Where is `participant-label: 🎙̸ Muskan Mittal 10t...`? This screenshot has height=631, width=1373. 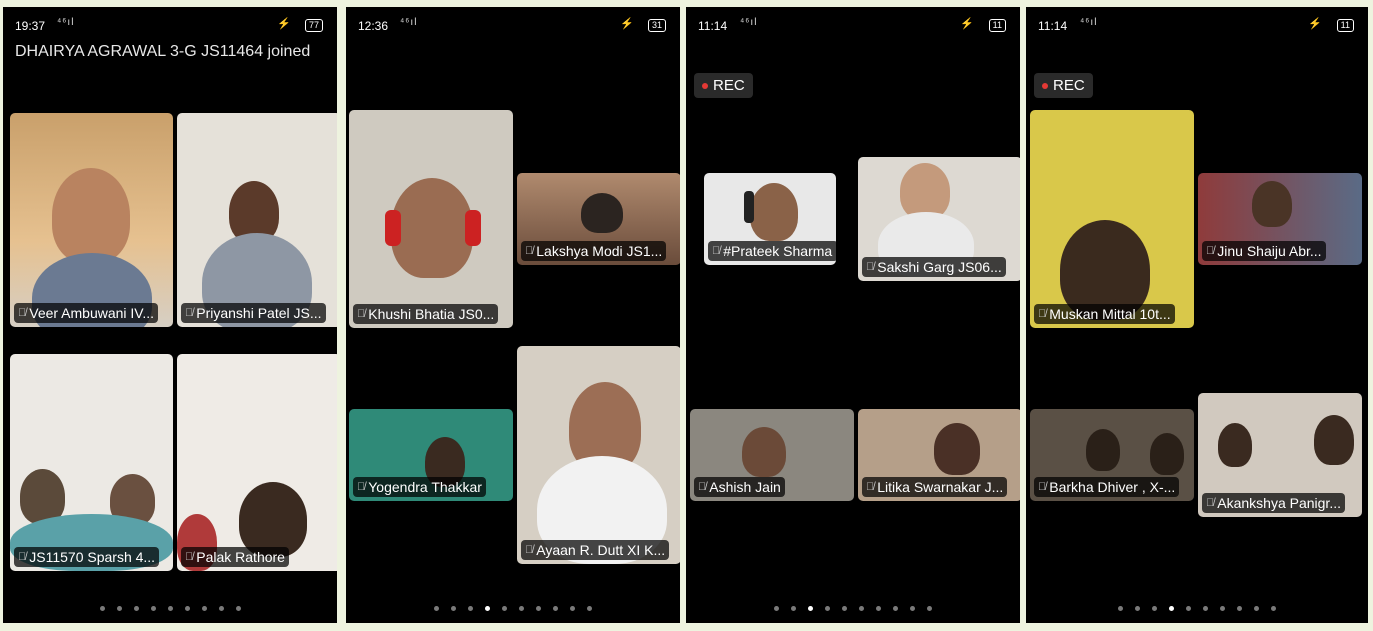
participant-label: 🎙̸ Muskan Mittal 10t... is located at coordinates (1104, 314).